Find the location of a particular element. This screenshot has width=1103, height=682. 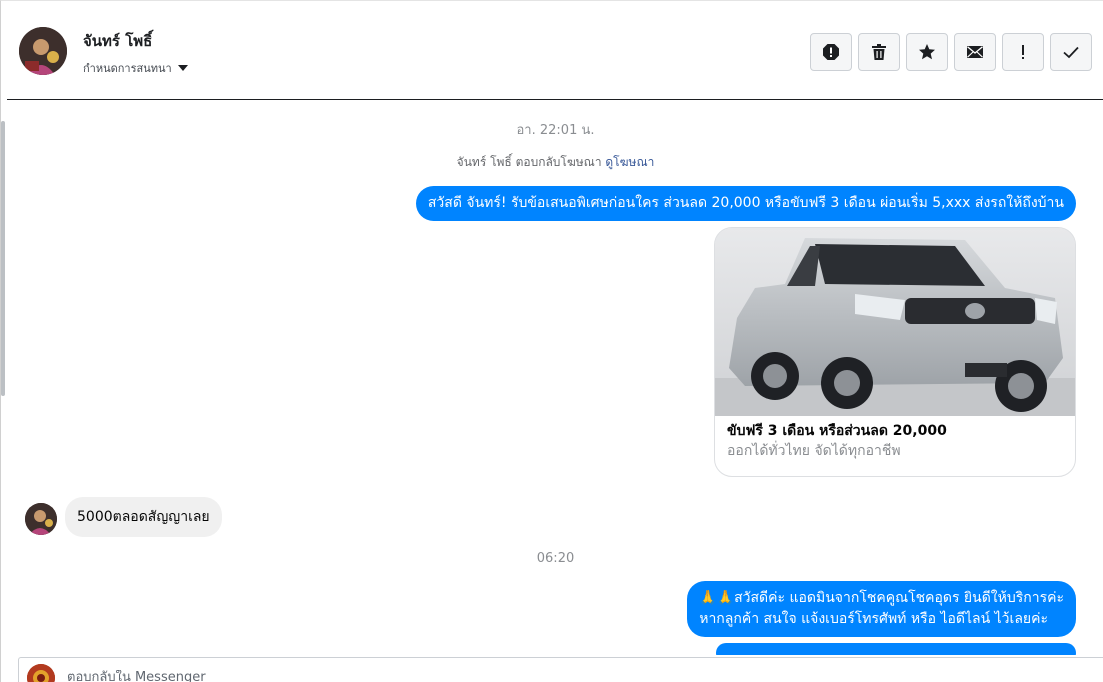

view-ad-link: ดูโฆษณา is located at coordinates (629, 162).